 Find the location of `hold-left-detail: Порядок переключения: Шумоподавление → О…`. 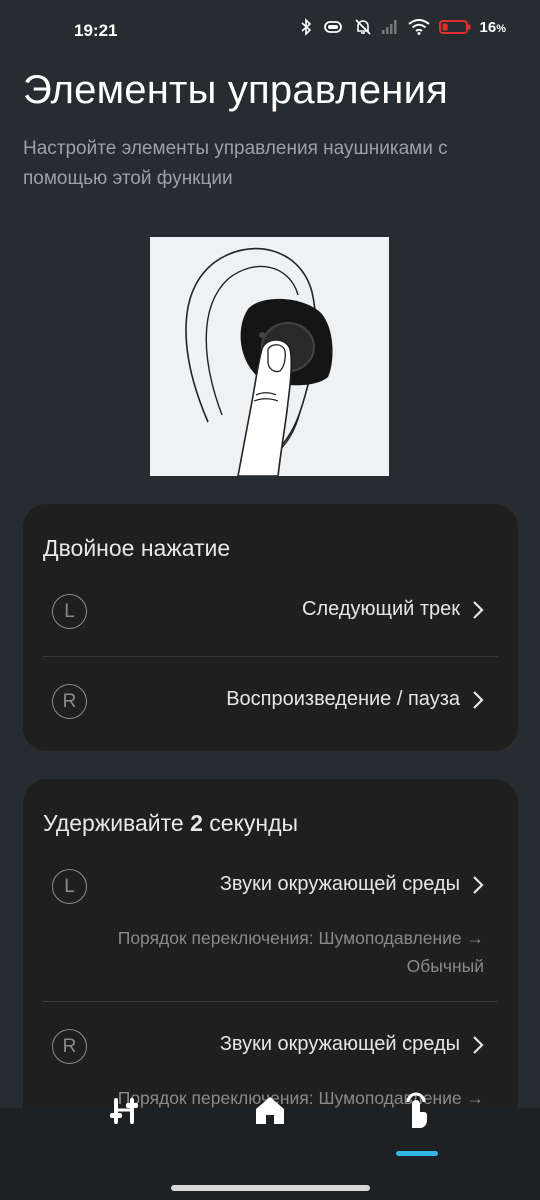

hold-left-detail: Порядок переключения: Шумоподавление → О… is located at coordinates (300, 952).